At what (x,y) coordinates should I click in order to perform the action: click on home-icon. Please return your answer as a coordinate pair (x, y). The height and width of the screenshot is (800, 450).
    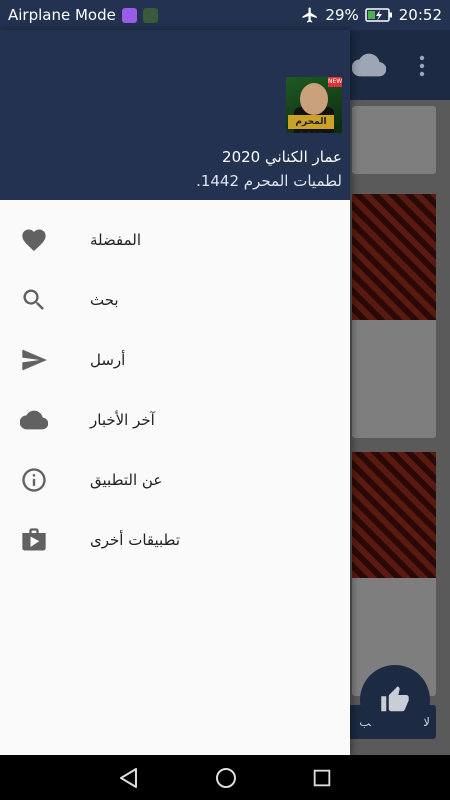
    Looking at the image, I should click on (226, 778).